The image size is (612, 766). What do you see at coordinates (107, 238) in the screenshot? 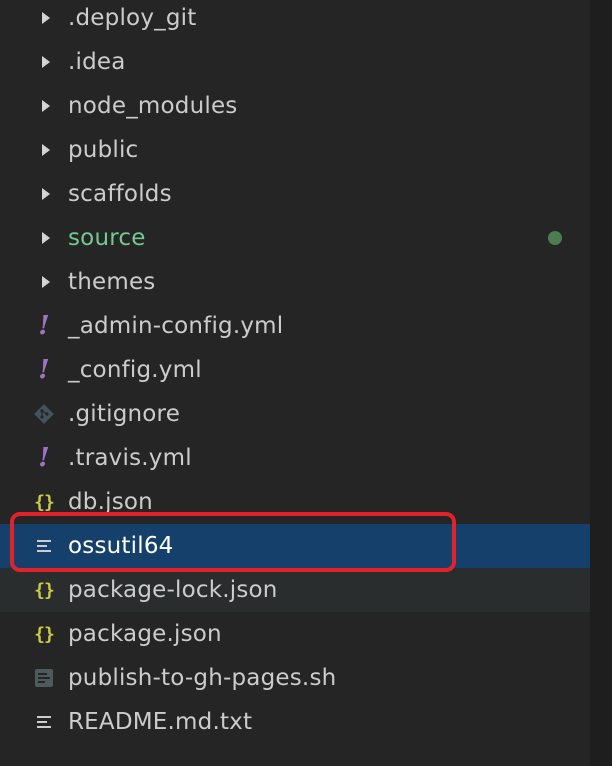
I see `file-label: source` at bounding box center [107, 238].